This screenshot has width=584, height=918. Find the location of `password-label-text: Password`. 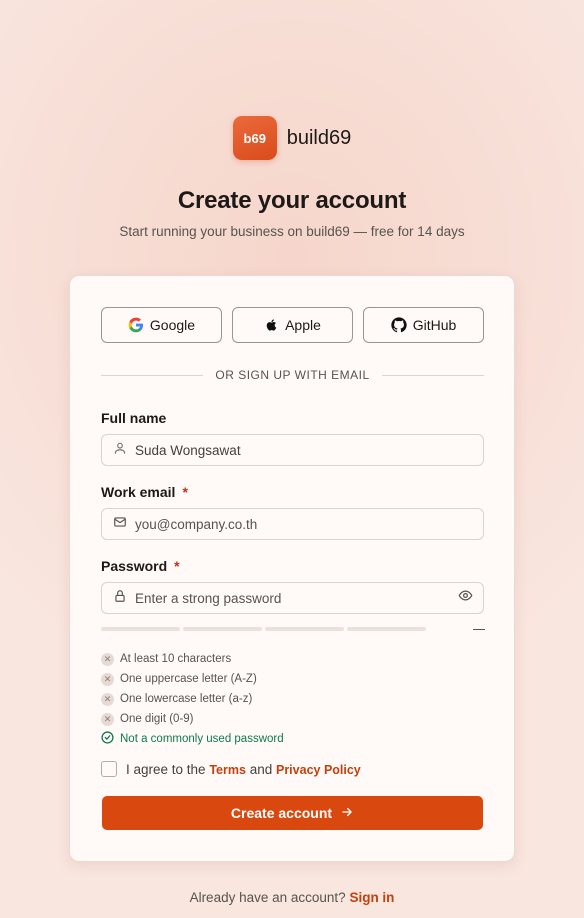

password-label-text: Password is located at coordinates (134, 566).